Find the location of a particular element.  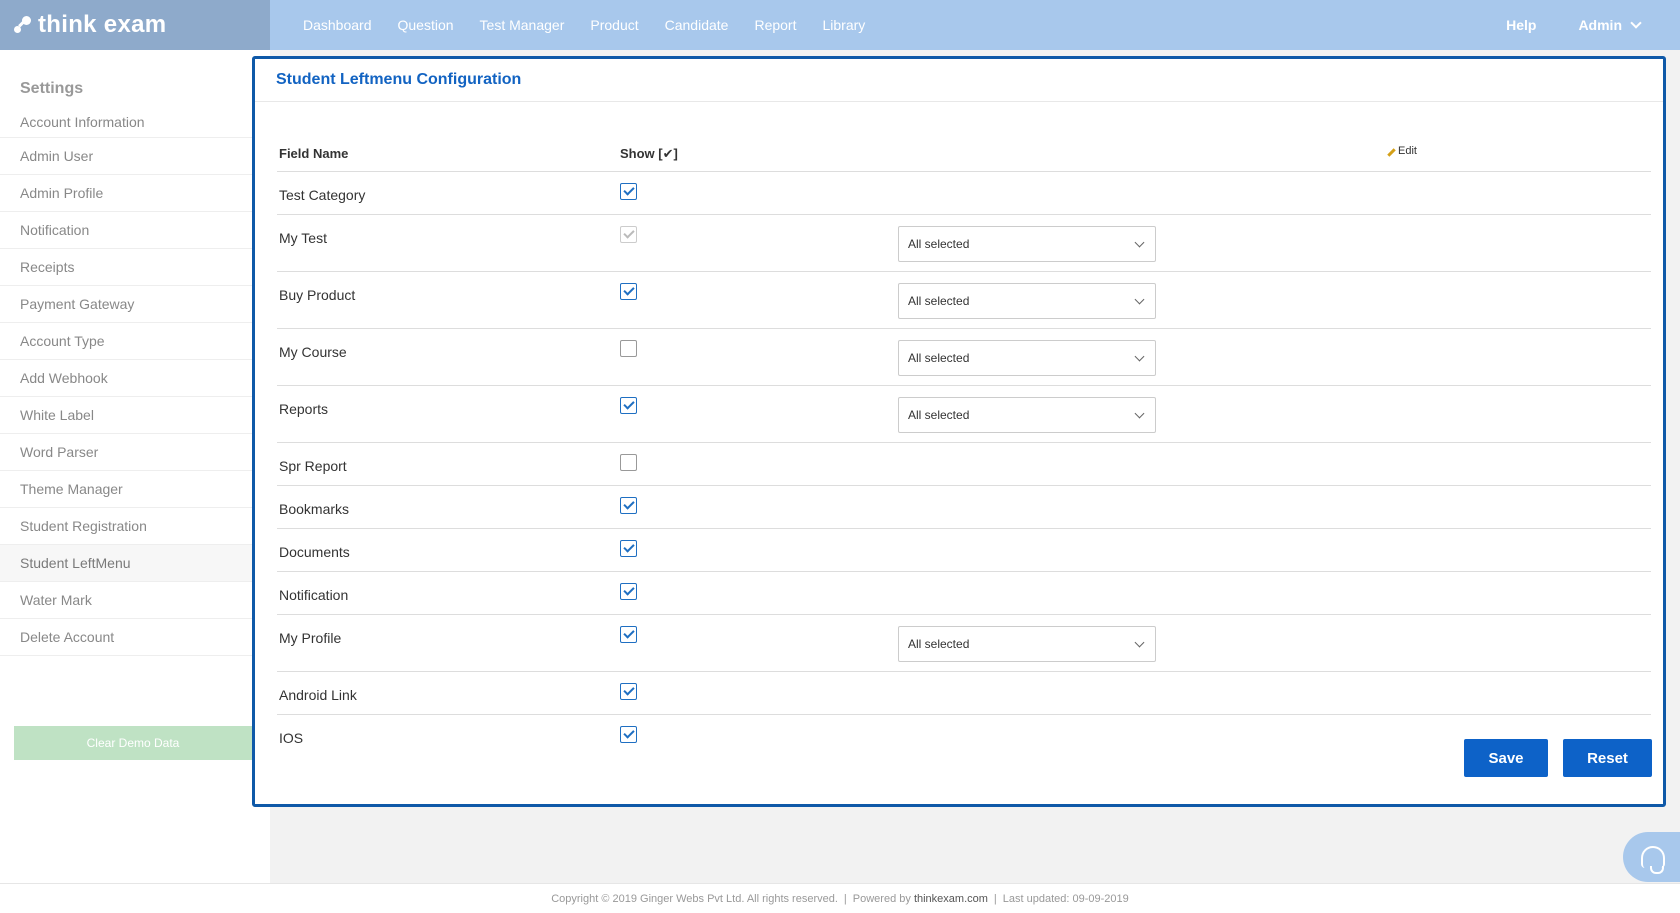

nav-dashboard: Dashboard is located at coordinates (337, 25).